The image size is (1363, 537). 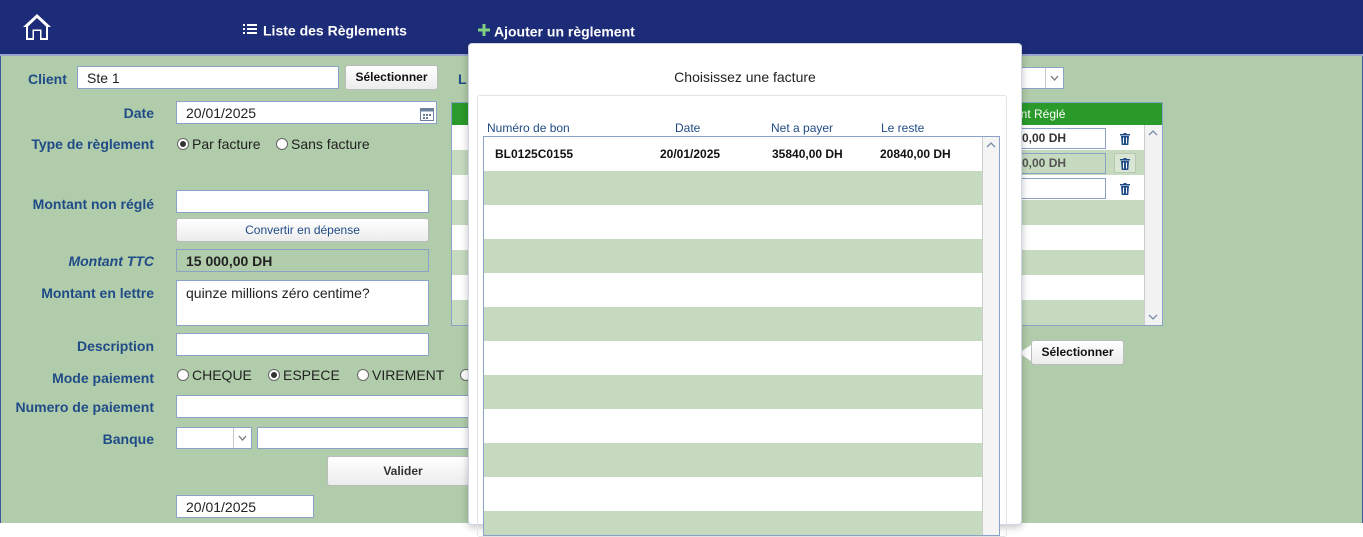 I want to click on montant-ttc-value: 15 000,00 DH, so click(x=302, y=260).